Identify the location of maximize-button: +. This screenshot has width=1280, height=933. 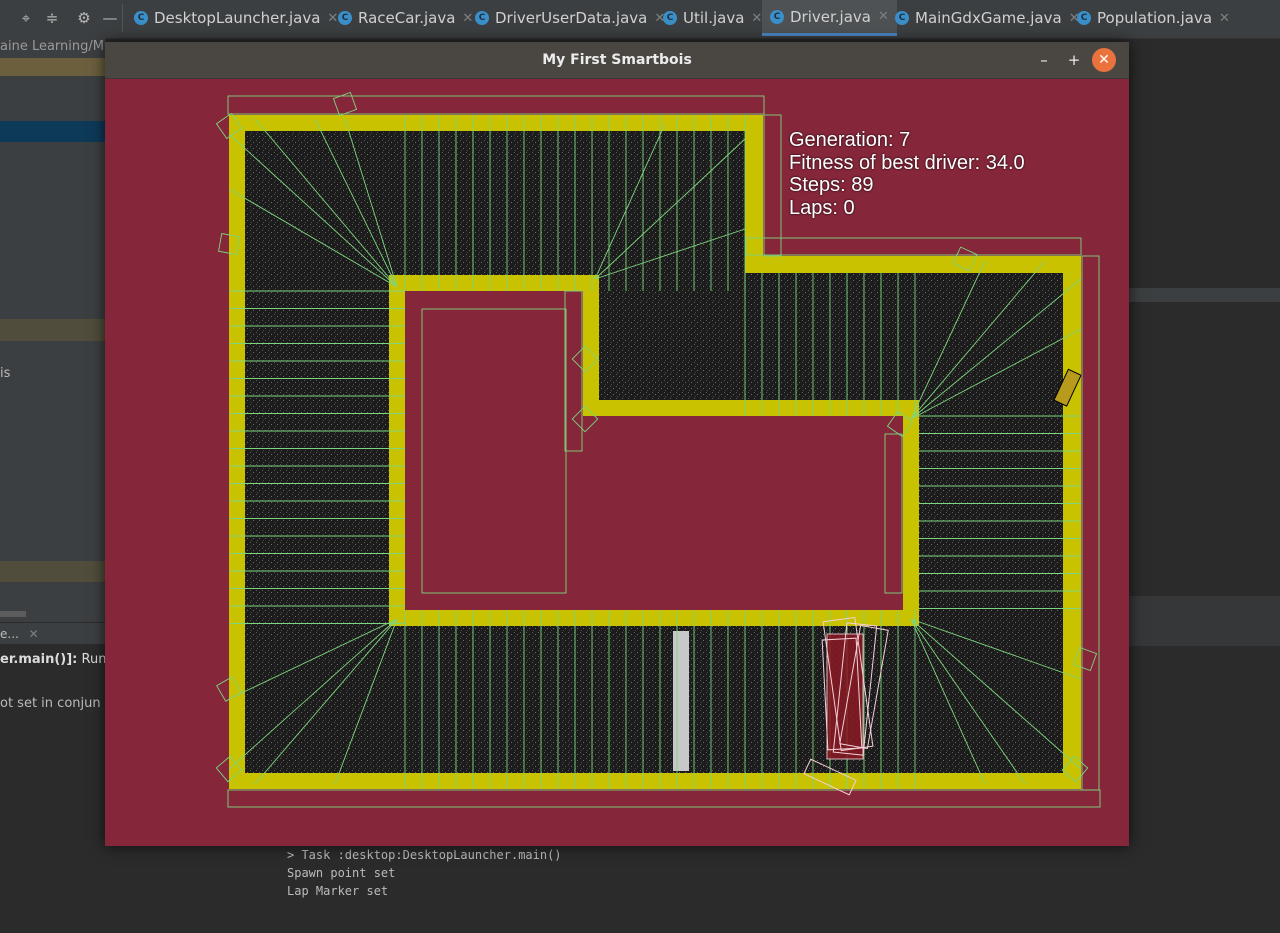
(1074, 60).